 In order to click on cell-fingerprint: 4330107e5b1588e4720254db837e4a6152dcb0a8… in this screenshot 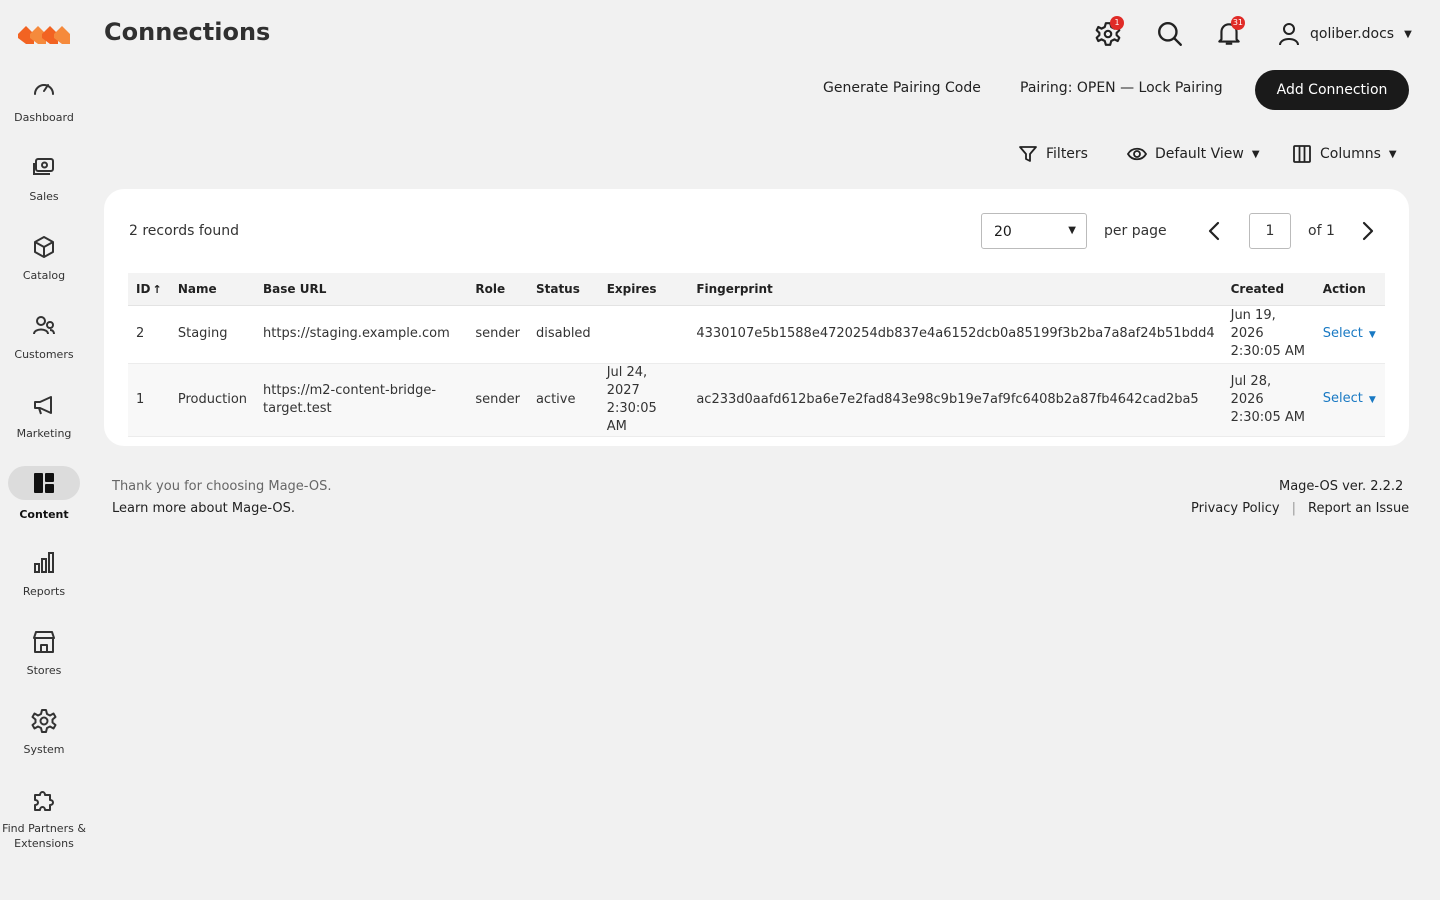, I will do `click(955, 334)`.